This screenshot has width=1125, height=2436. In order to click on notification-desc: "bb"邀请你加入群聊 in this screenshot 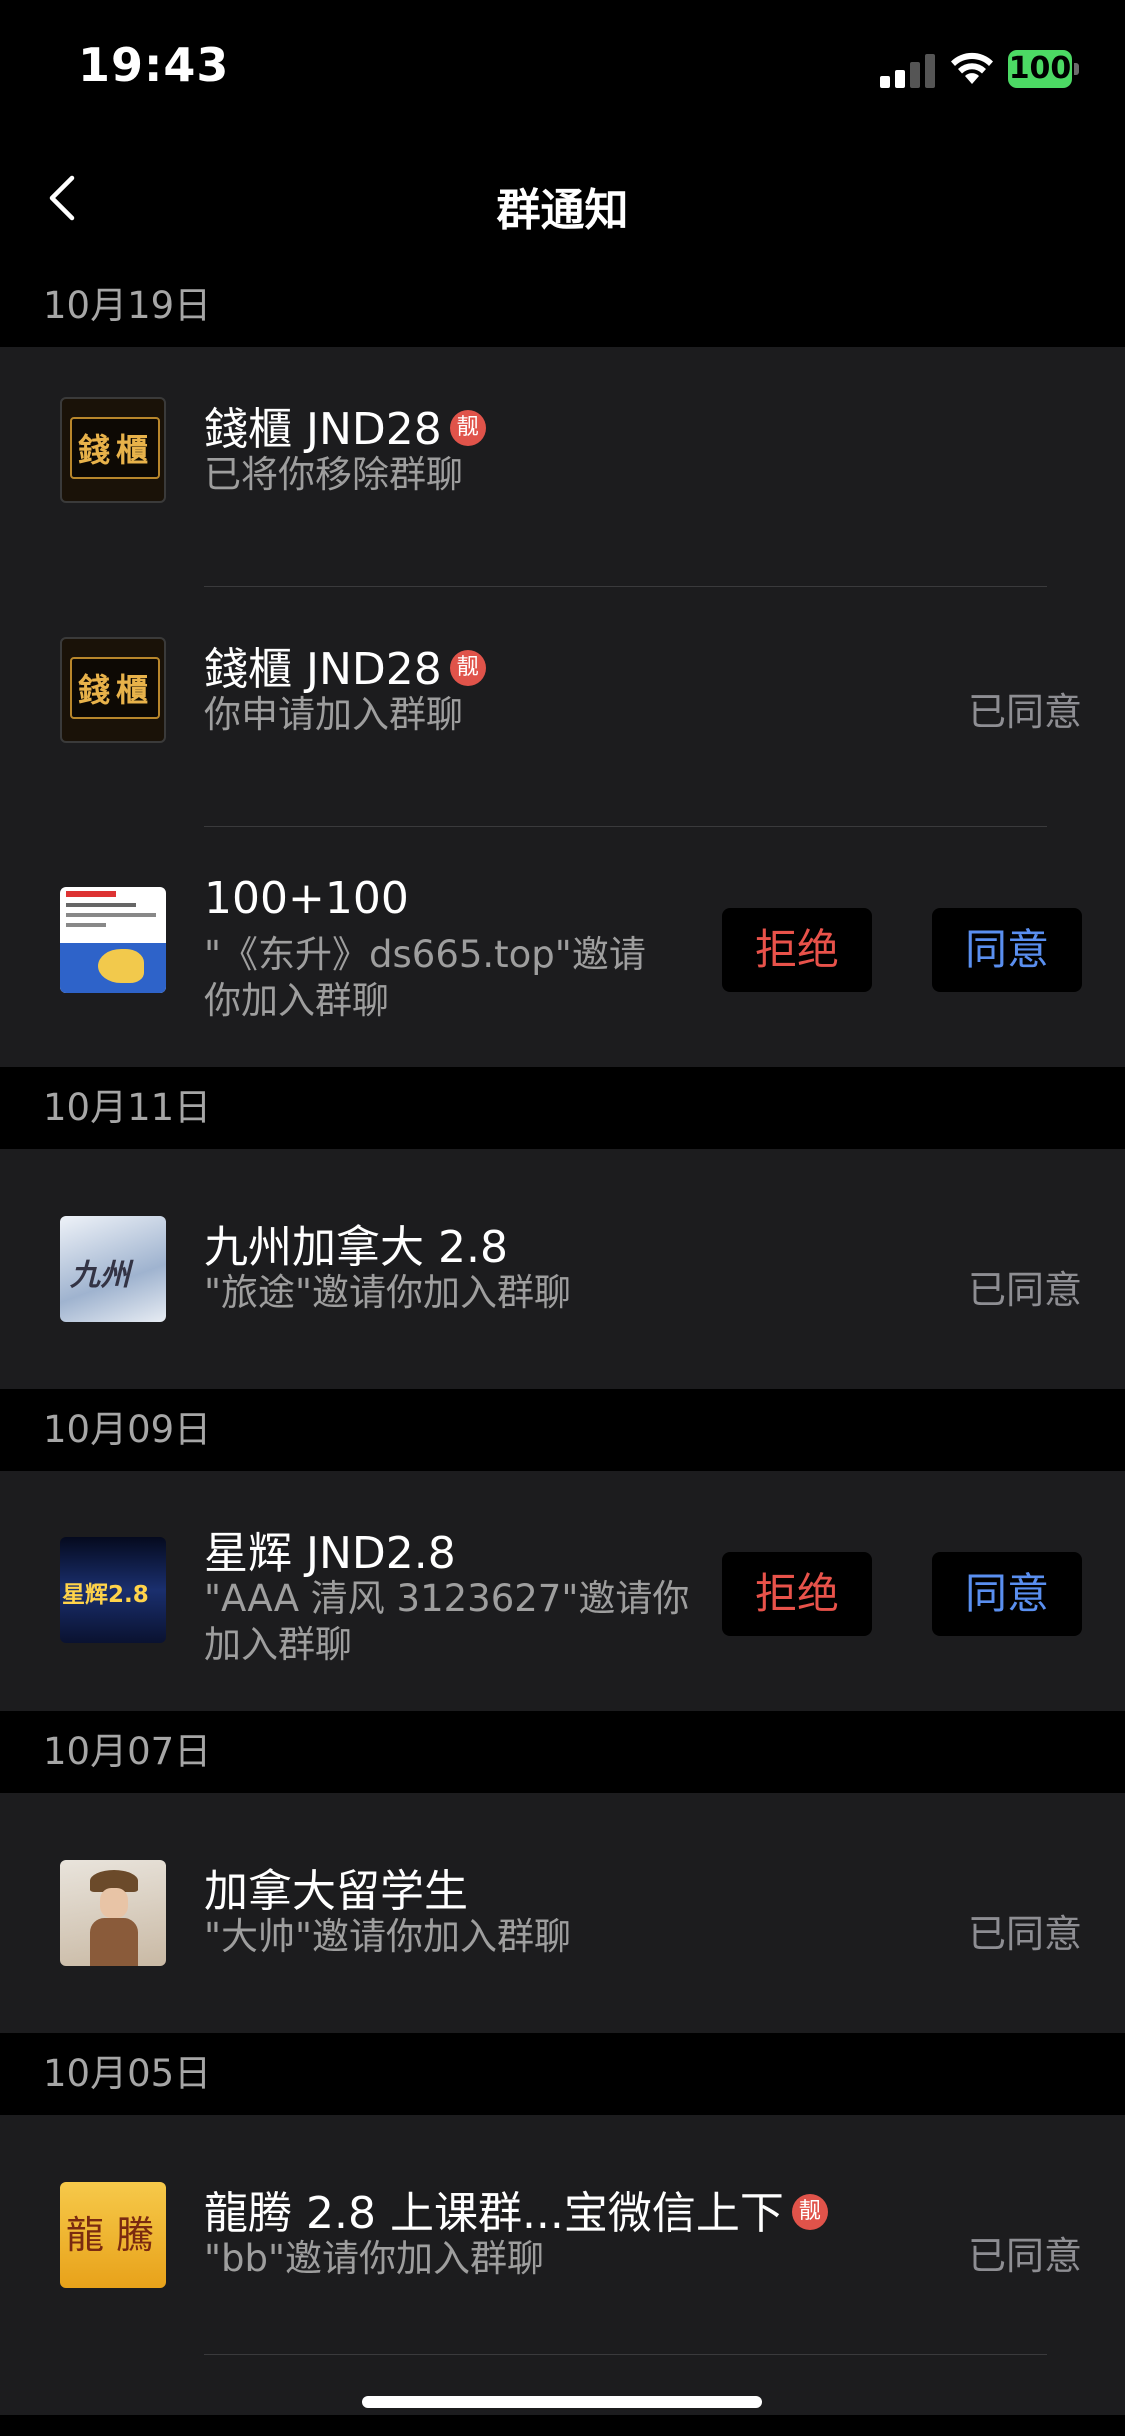, I will do `click(374, 2258)`.